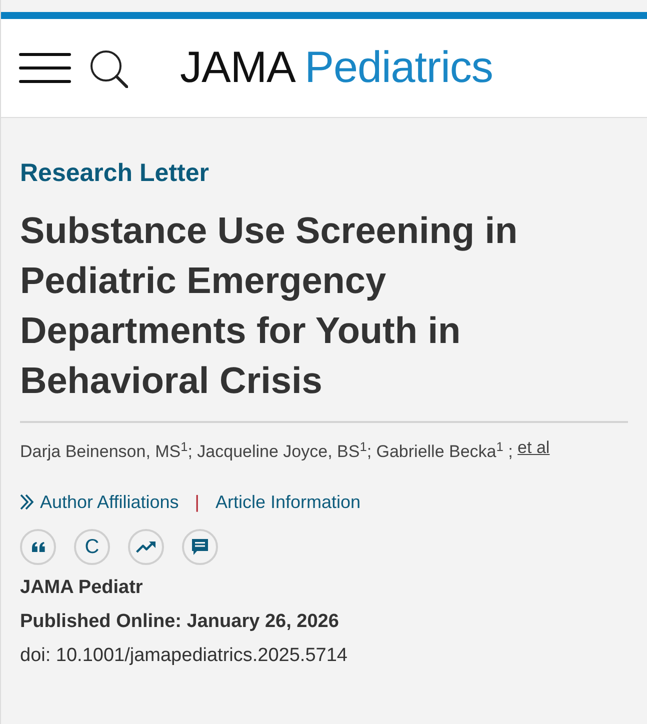 The width and height of the screenshot is (647, 724). I want to click on search-button, so click(109, 69).